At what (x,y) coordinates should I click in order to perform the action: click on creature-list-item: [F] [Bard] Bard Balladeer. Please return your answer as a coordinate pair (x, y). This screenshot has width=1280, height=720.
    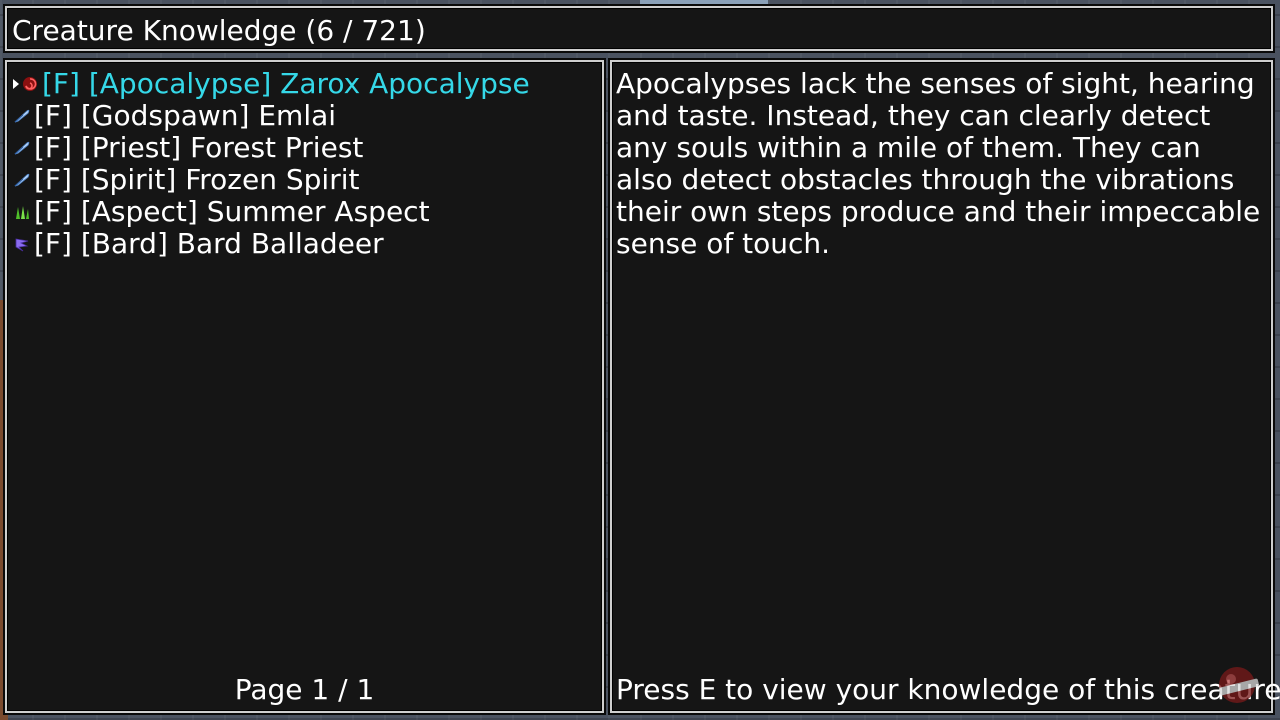
    Looking at the image, I should click on (305, 244).